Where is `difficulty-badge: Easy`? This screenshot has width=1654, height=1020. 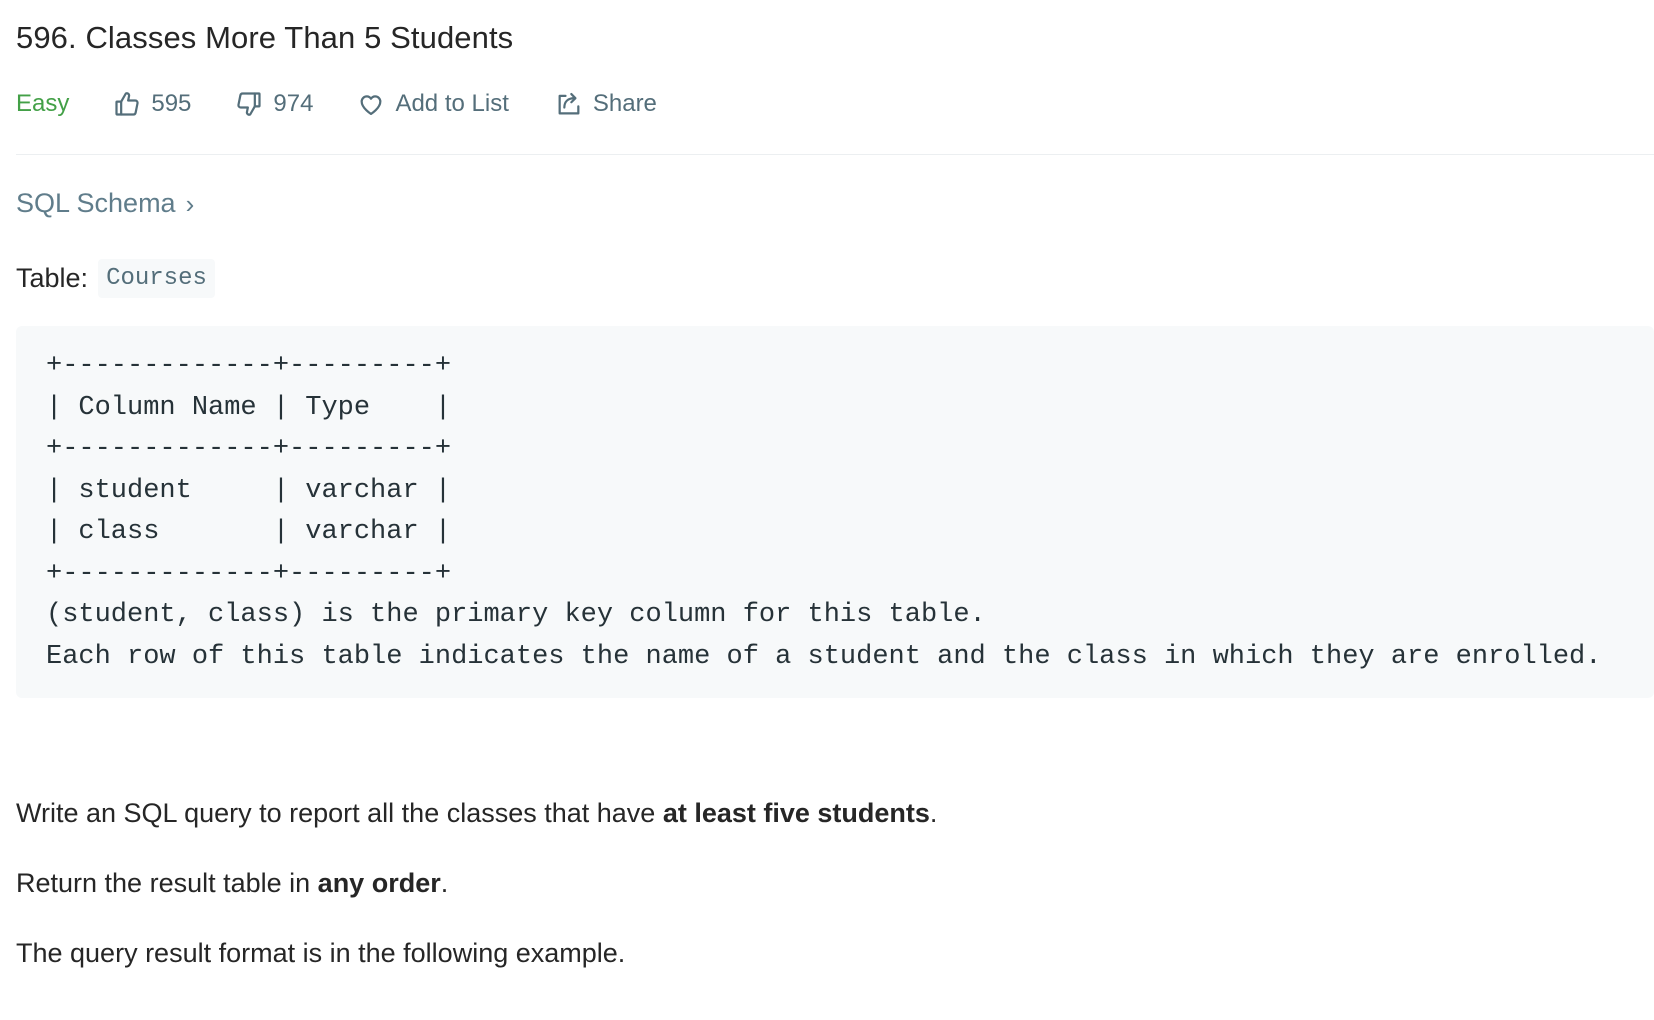
difficulty-badge: Easy is located at coordinates (43, 103).